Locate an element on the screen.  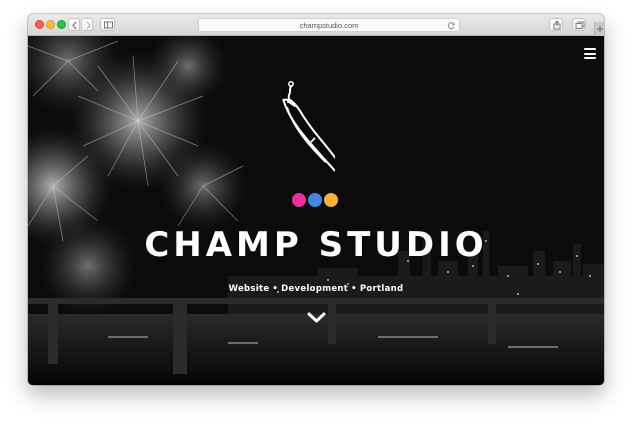
sidebar-icon is located at coordinates (108, 25).